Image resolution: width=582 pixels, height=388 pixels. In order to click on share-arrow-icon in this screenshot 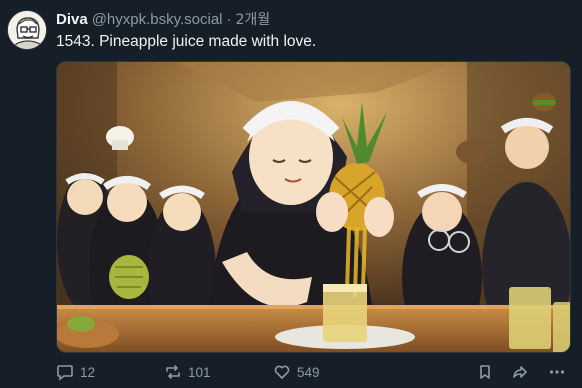, I will do `click(520, 372)`.